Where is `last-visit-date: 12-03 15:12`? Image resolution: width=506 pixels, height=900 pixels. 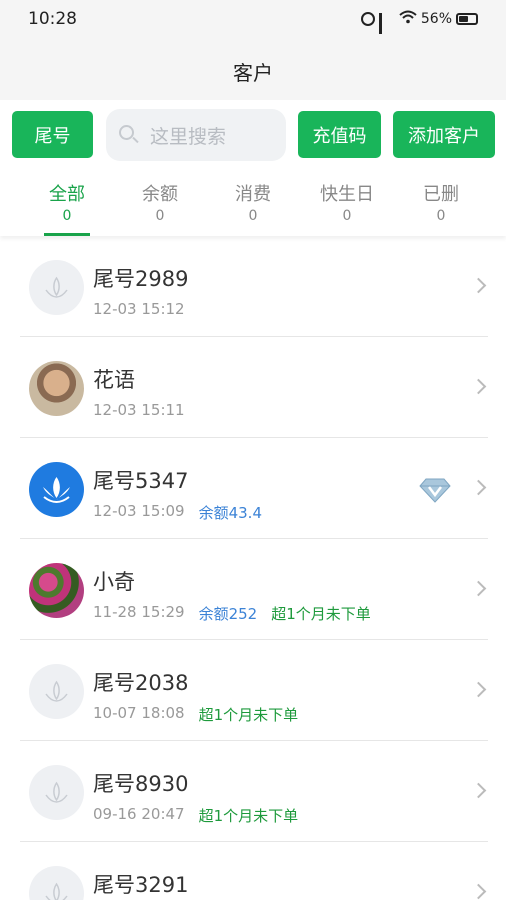 last-visit-date: 12-03 15:12 is located at coordinates (139, 309).